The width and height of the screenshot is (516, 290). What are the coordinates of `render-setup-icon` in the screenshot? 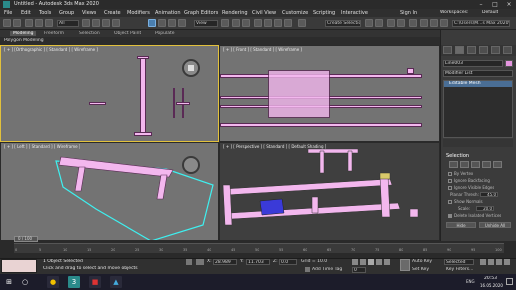 It's located at (434, 23).